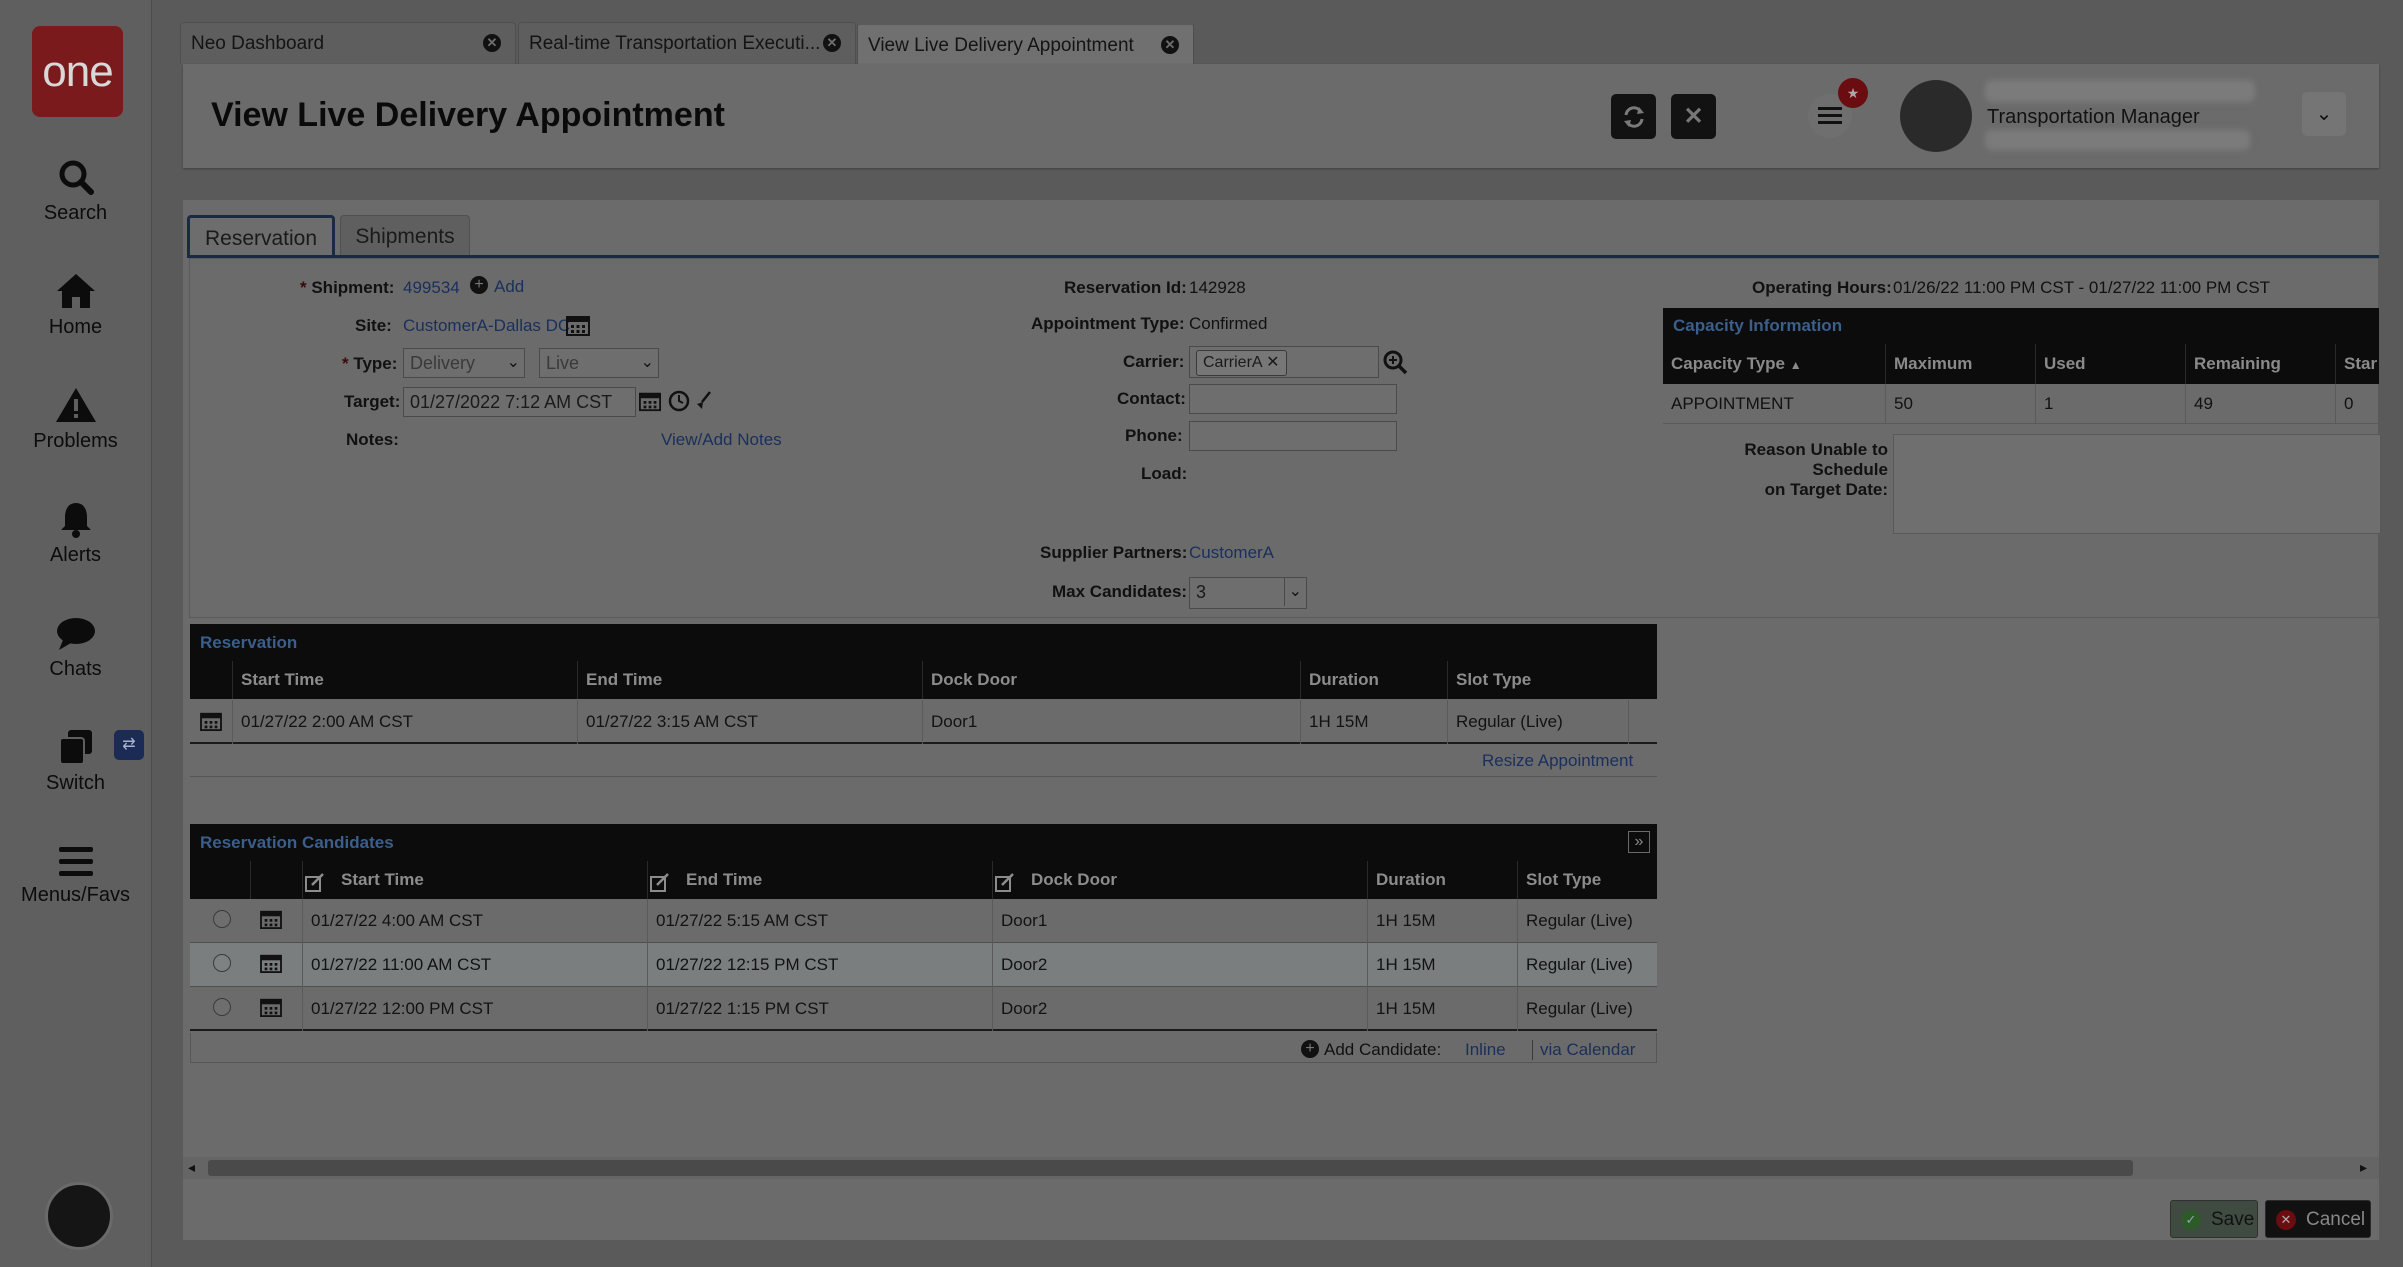  What do you see at coordinates (1774, 364) in the screenshot?
I see `capacity-type-column: Capacity Type ▲` at bounding box center [1774, 364].